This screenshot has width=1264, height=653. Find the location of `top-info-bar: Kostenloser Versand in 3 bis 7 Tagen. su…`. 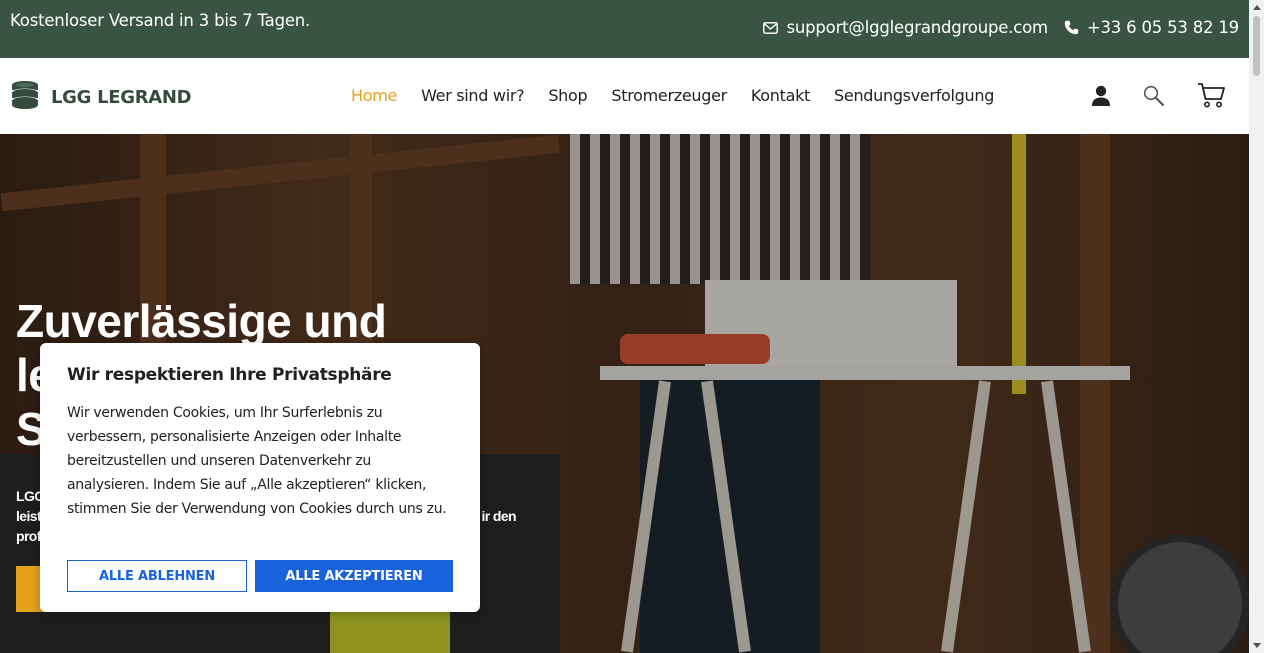

top-info-bar: Kostenloser Versand in 3 bis 7 Tagen. su… is located at coordinates (624, 29).